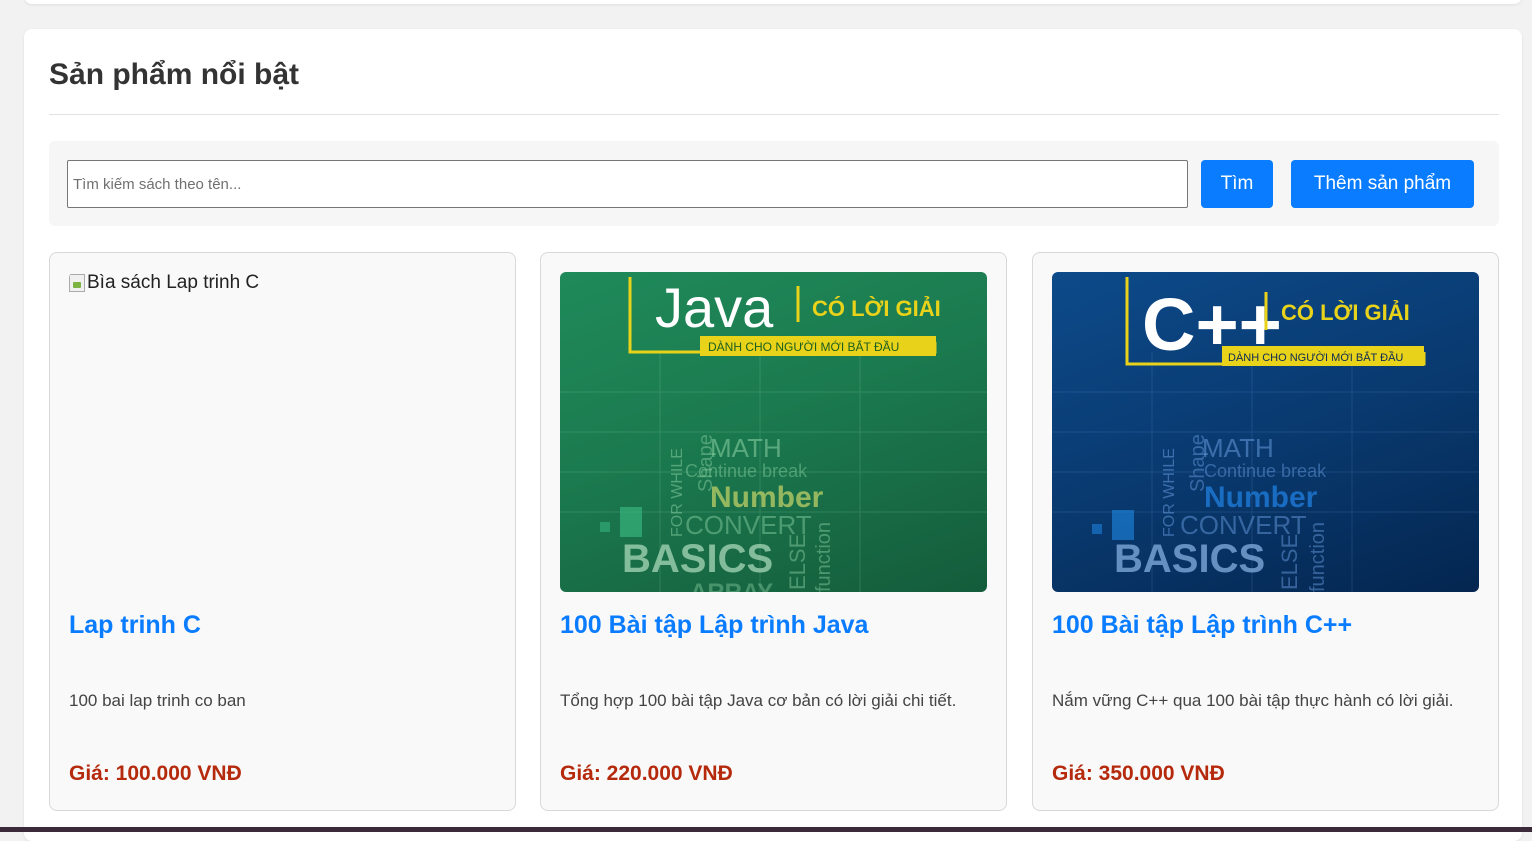 The image size is (1532, 841). Describe the element at coordinates (173, 282) in the screenshot. I see `cover-alt-text: Bìa sách Lap trinh C` at that location.